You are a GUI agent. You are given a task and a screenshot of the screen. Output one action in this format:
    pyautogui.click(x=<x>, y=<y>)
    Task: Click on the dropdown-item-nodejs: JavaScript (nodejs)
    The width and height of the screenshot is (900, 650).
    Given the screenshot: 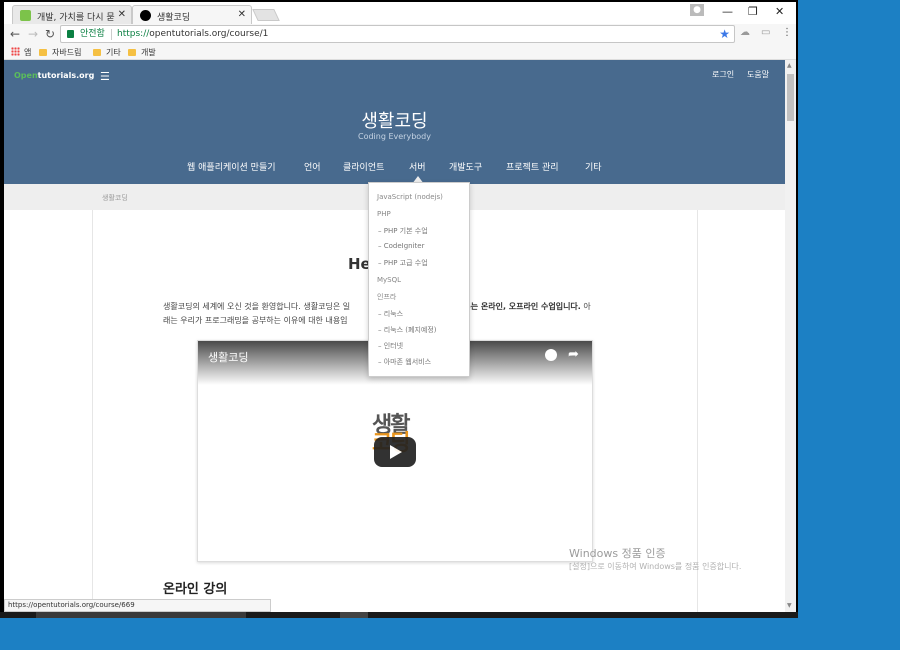 What is the action you would take?
    pyautogui.click(x=410, y=197)
    